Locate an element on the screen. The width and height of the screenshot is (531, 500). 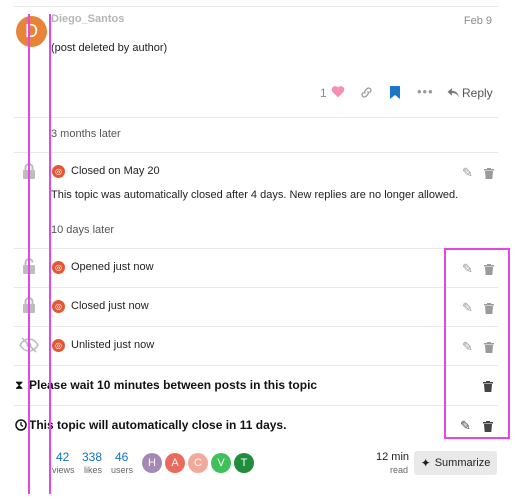
more-icon: ••• is located at coordinates (425, 91).